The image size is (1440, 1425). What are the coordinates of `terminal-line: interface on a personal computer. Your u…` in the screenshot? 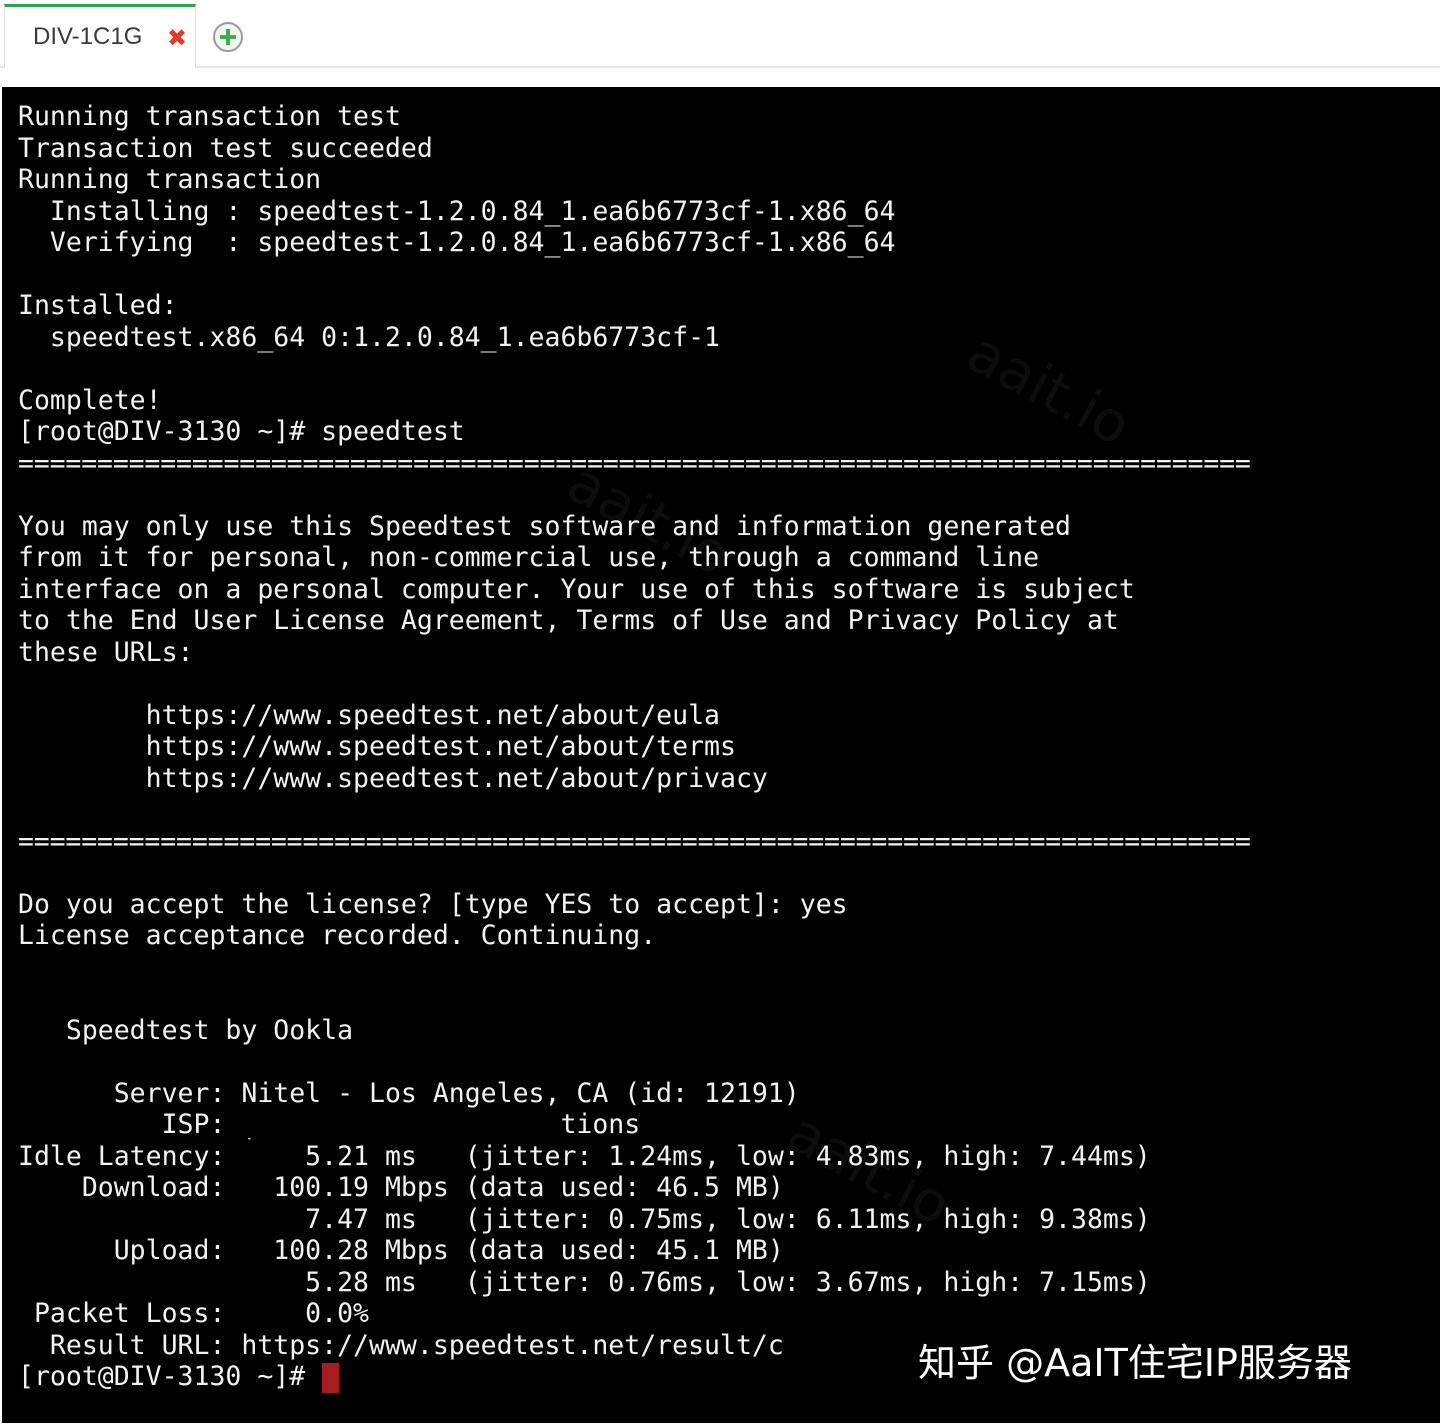 It's located at (576, 589).